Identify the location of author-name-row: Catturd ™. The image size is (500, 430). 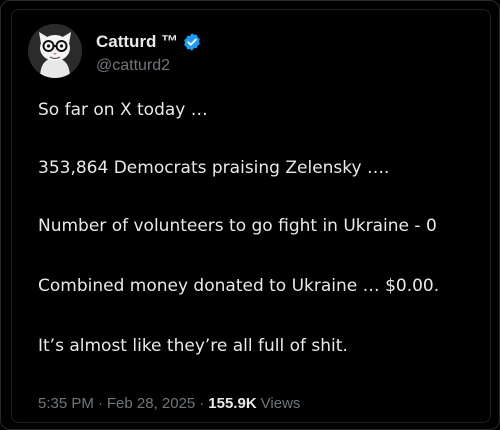
(149, 42).